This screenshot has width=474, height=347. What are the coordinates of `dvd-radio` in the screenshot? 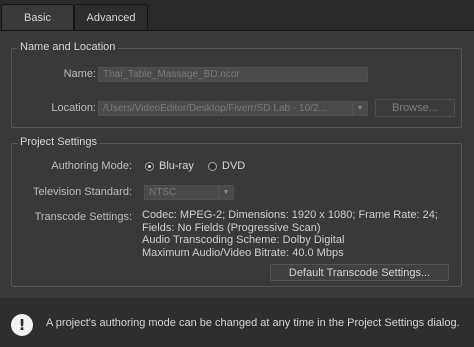 It's located at (212, 166).